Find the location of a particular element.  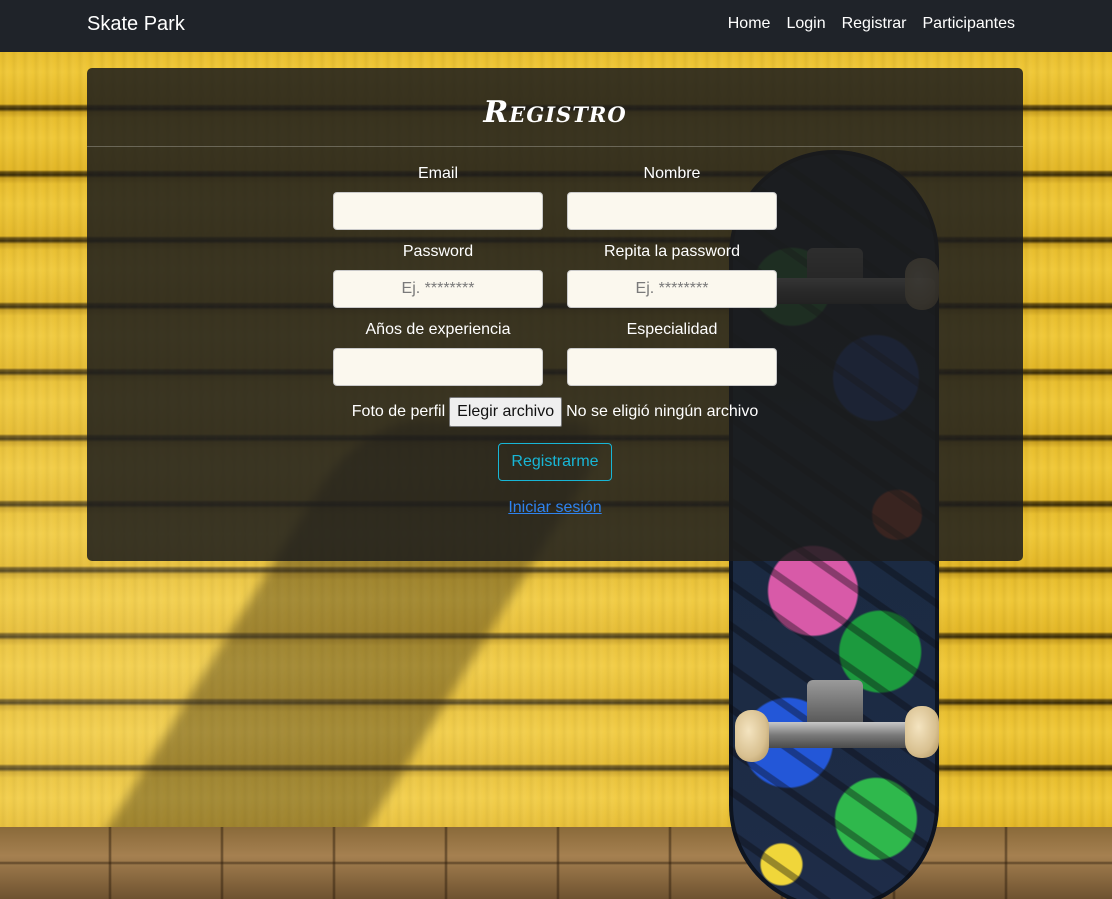

title-divider is located at coordinates (555, 146).